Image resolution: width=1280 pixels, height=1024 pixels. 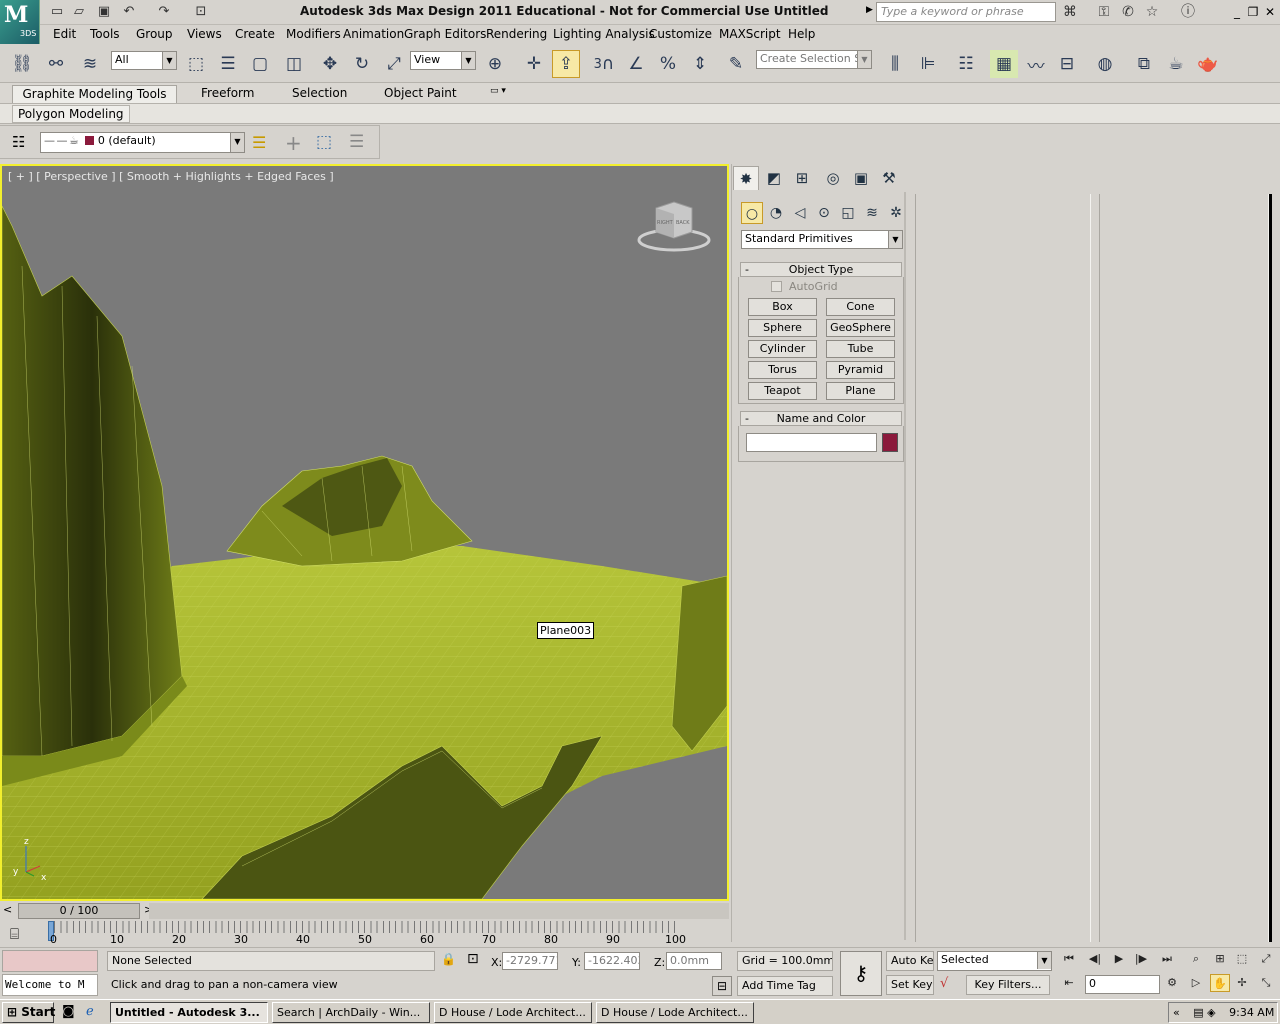 I want to click on angle-snap-icon: ∠, so click(x=636, y=64).